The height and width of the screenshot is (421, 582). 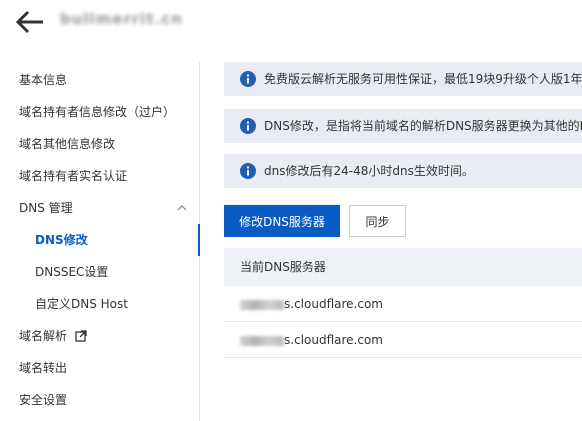 I want to click on sidebar-item-label: 域名持有者实名认证, so click(x=73, y=176).